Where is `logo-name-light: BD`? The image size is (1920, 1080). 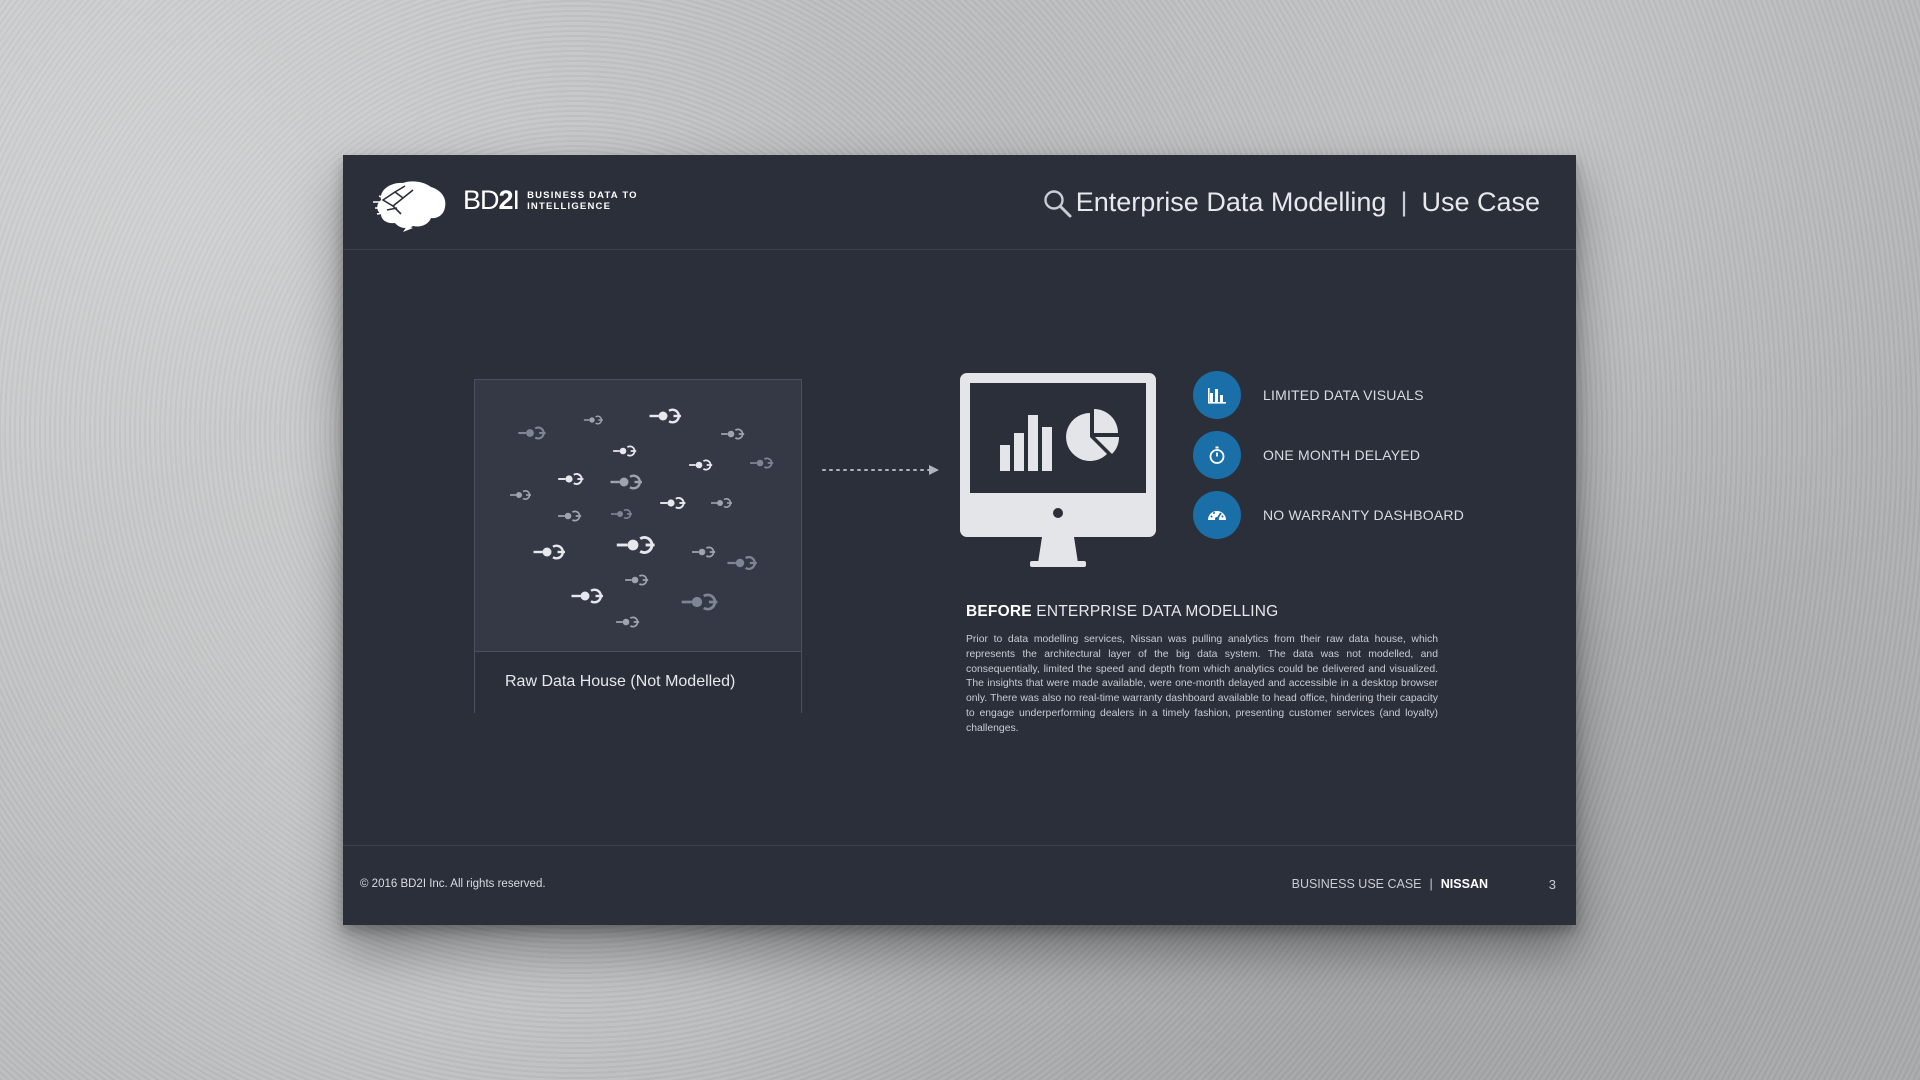 logo-name-light: BD is located at coordinates (481, 200).